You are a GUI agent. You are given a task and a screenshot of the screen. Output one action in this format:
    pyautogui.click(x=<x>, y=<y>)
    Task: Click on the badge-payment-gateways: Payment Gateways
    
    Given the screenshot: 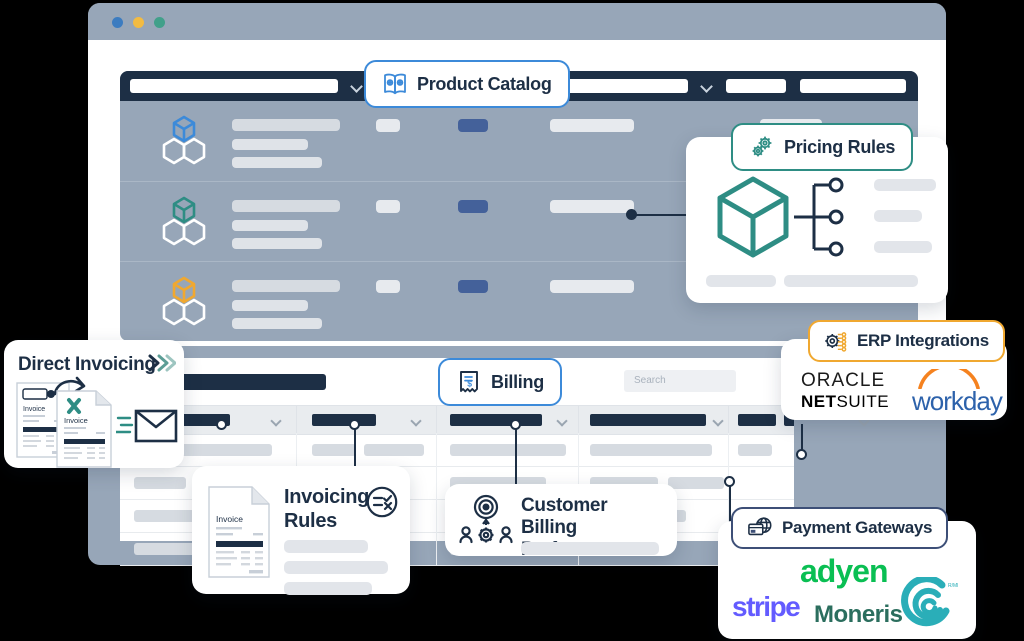 What is the action you would take?
    pyautogui.click(x=840, y=528)
    